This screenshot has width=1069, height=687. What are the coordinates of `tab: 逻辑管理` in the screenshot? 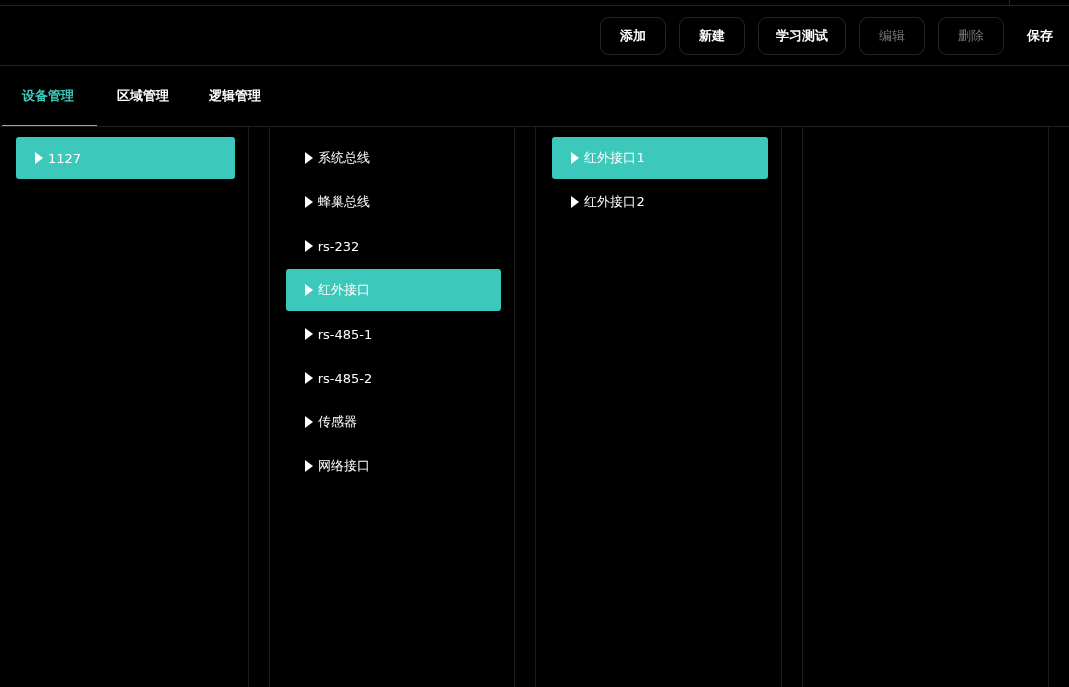 It's located at (235, 96).